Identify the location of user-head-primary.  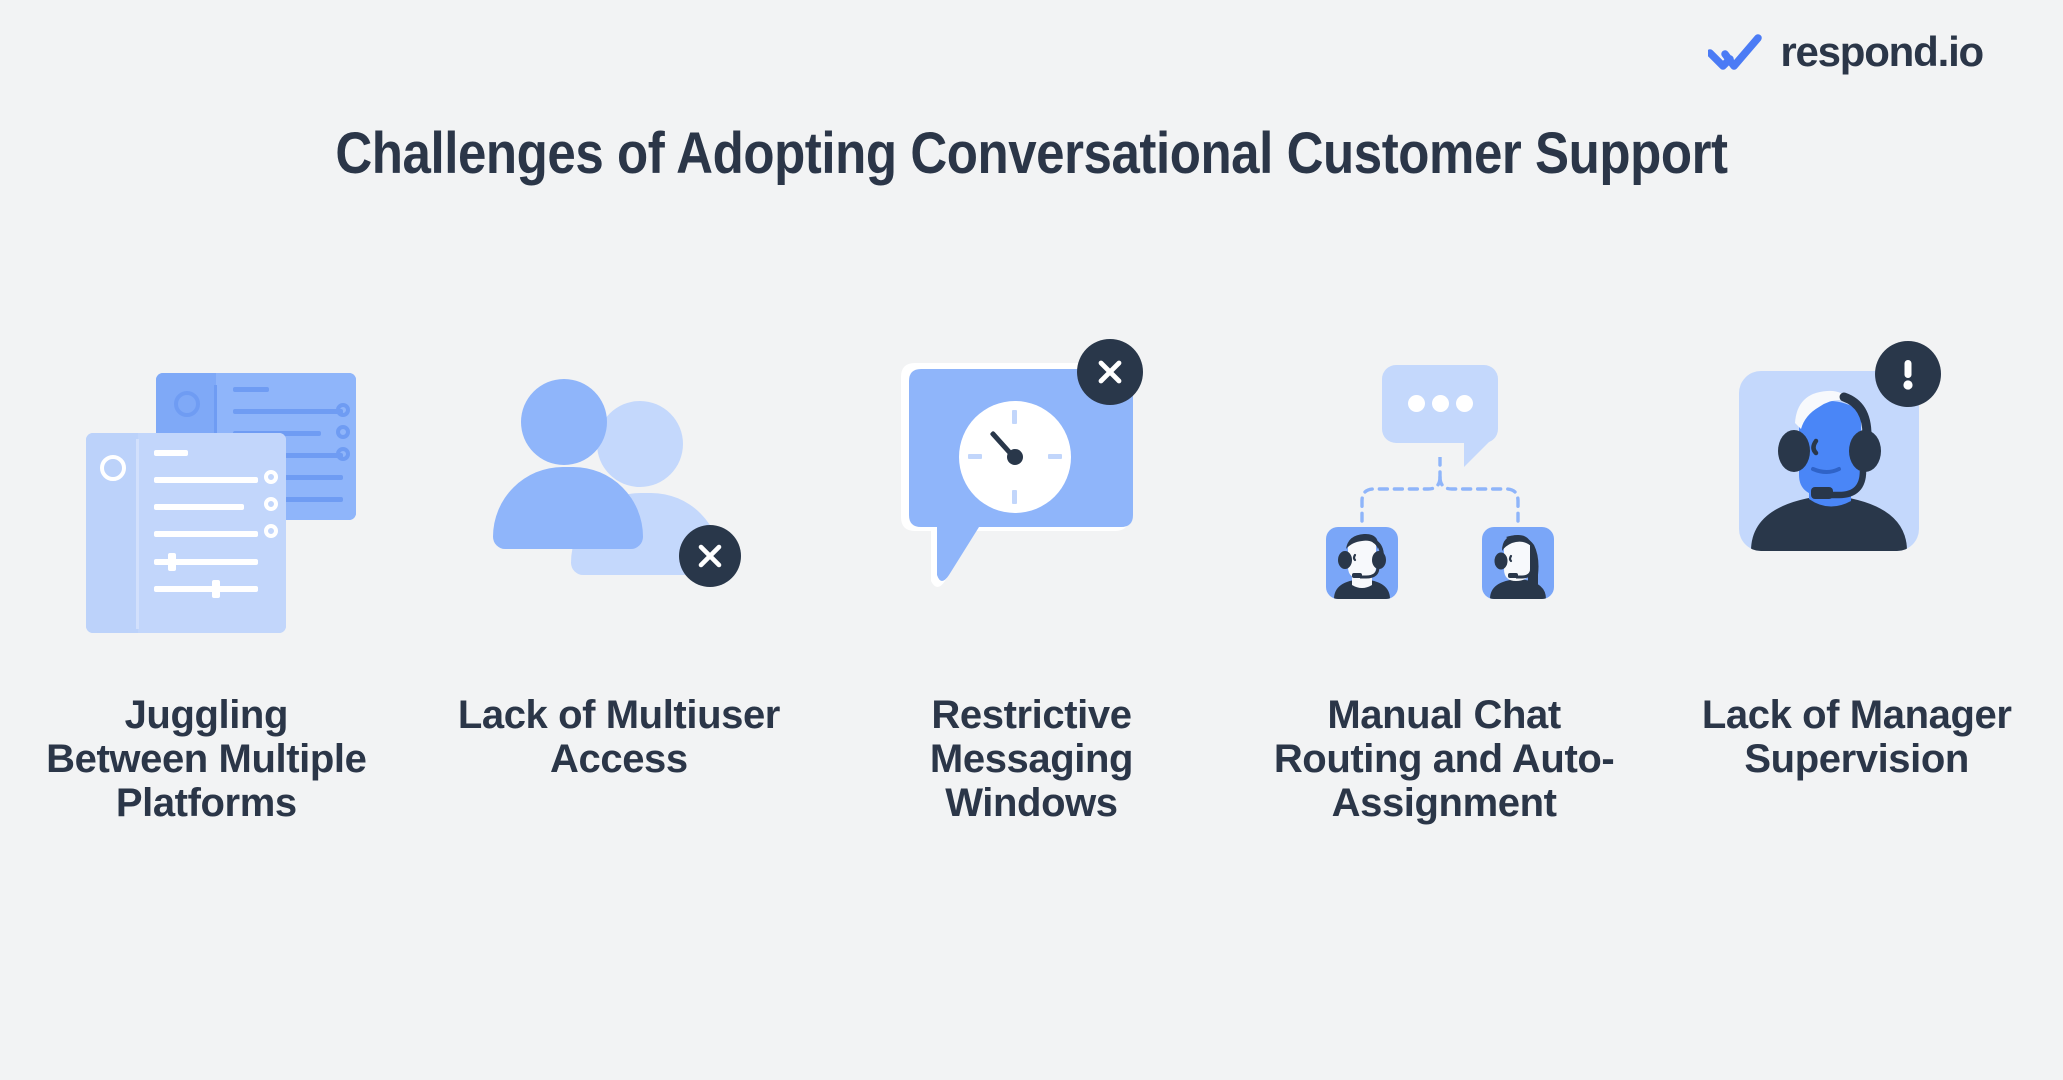
(563, 422).